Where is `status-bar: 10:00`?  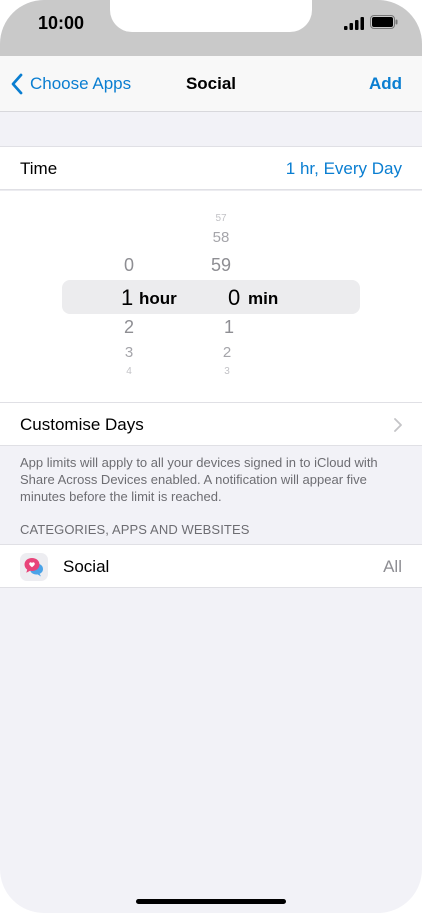
status-bar: 10:00 is located at coordinates (211, 28).